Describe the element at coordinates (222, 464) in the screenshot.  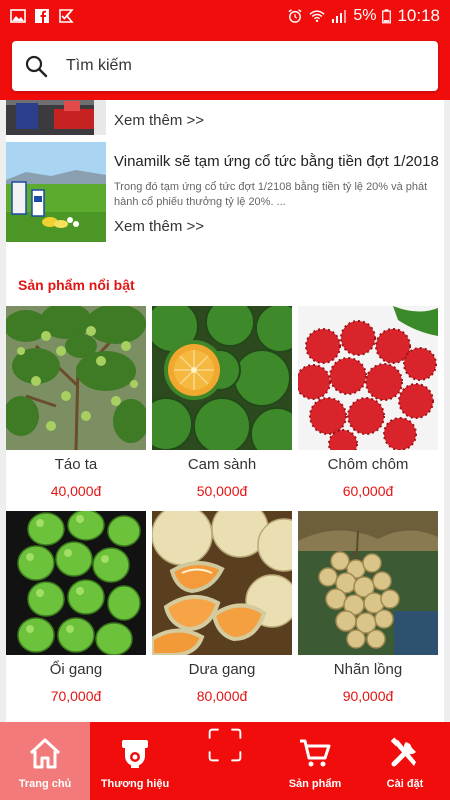
I see `product-name: Cam sành` at that location.